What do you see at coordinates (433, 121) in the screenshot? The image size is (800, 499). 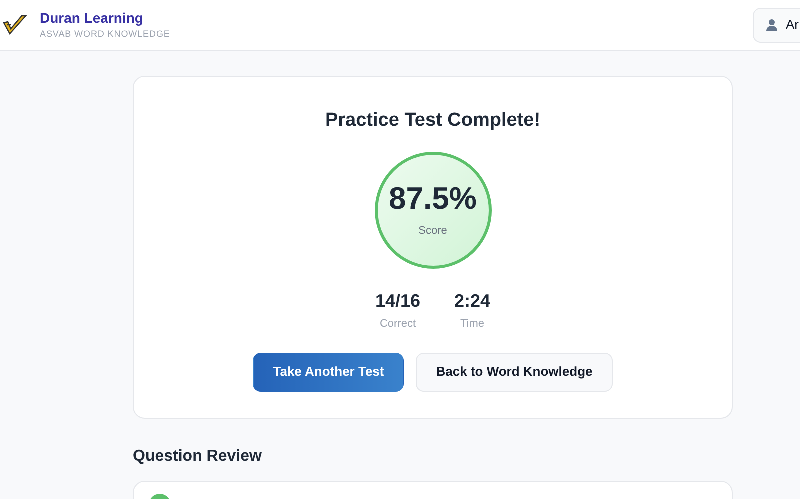 I see `results-title: Practice Test Complete!` at bounding box center [433, 121].